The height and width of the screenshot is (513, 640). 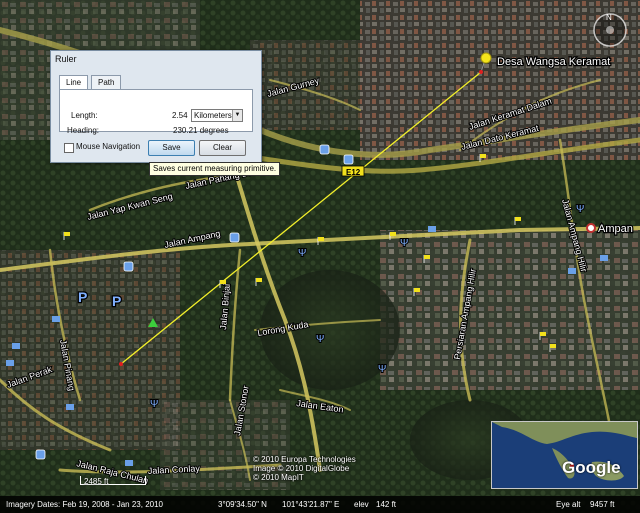 What do you see at coordinates (69, 148) in the screenshot?
I see `mouse-navigation-checkbox` at bounding box center [69, 148].